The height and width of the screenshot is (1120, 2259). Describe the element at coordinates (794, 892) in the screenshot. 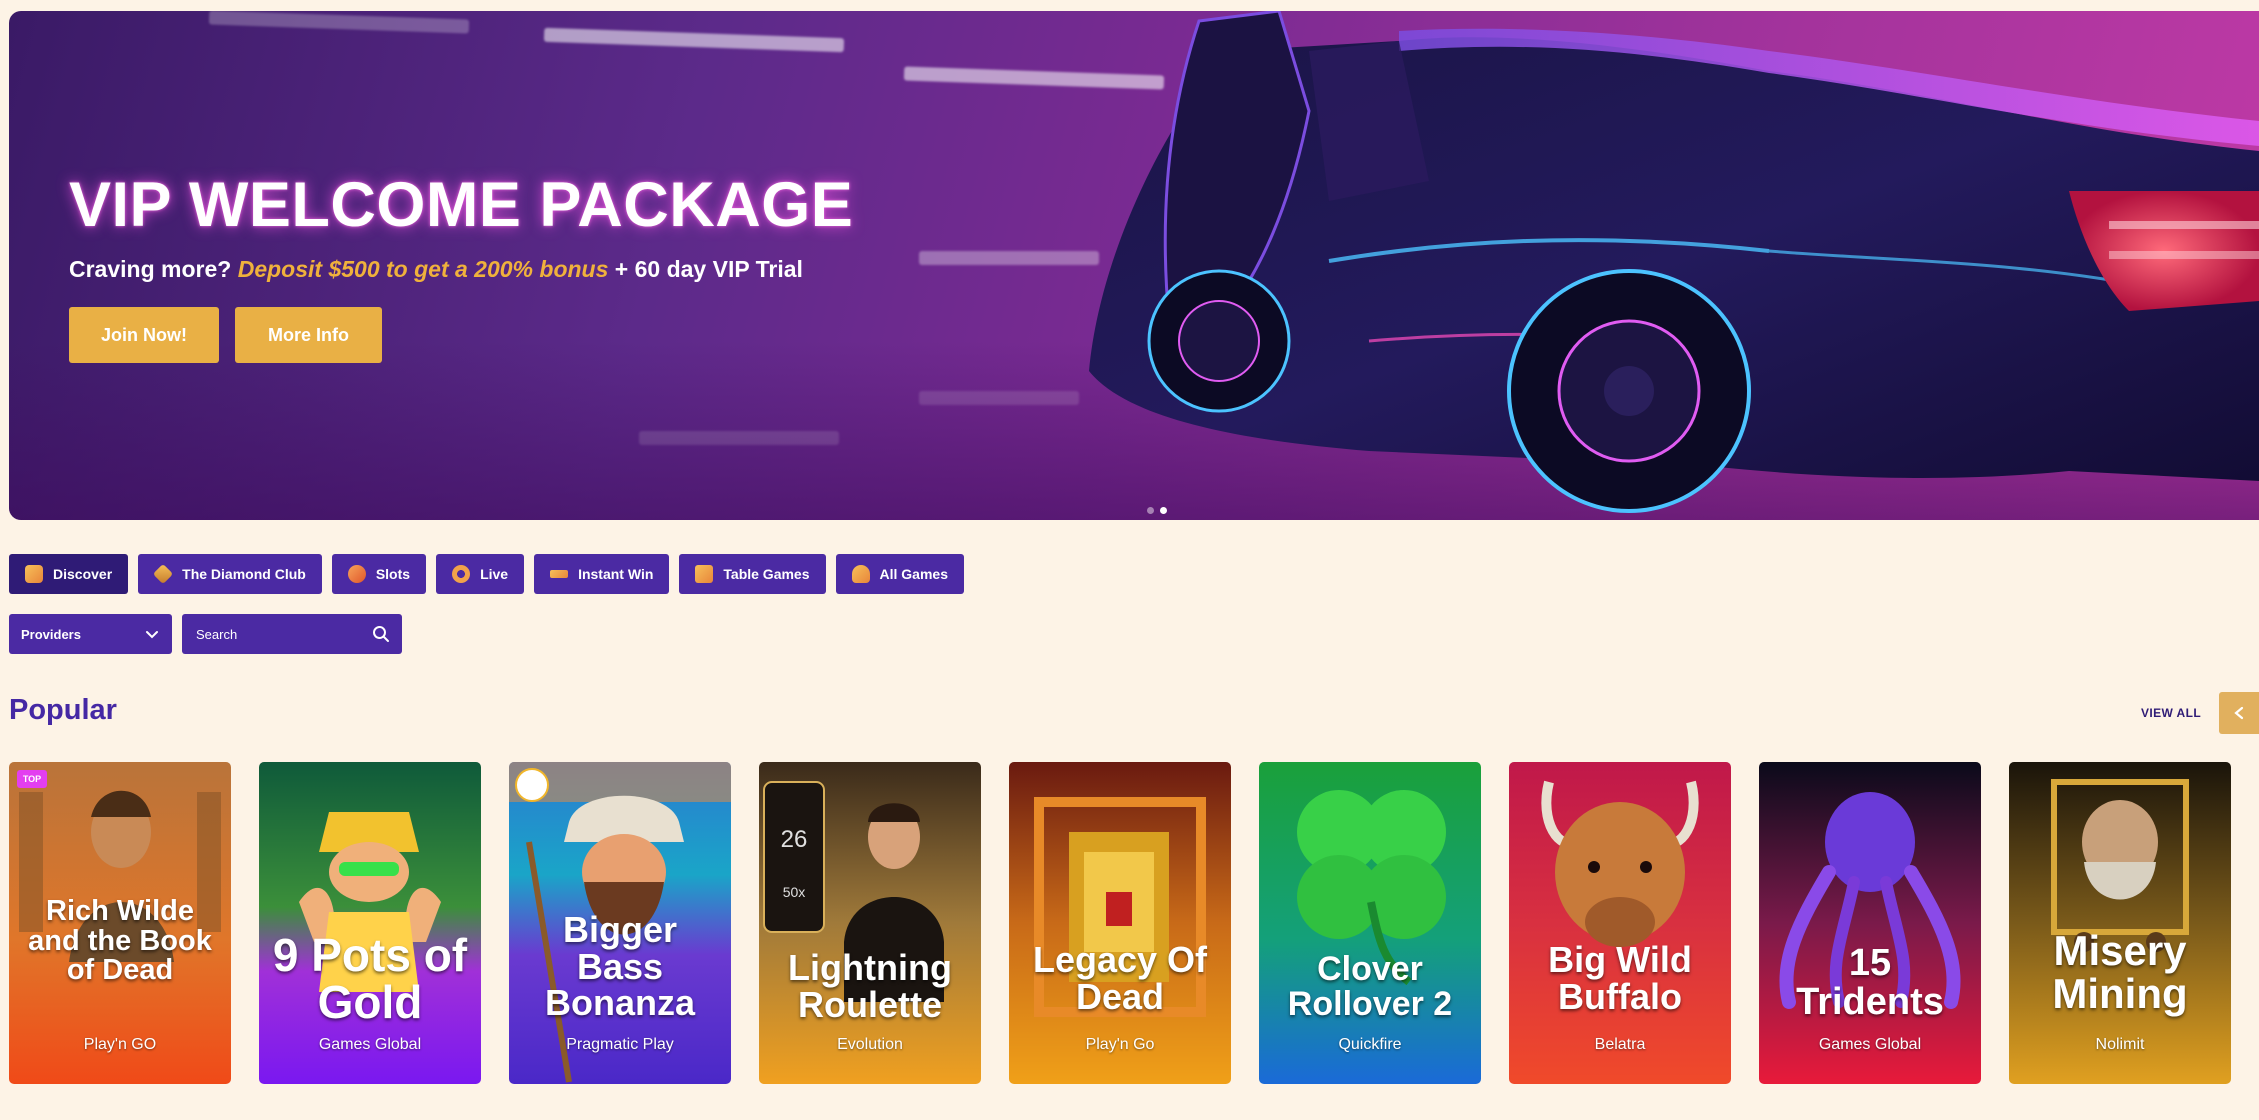

I see `svg-text: 50x` at that location.